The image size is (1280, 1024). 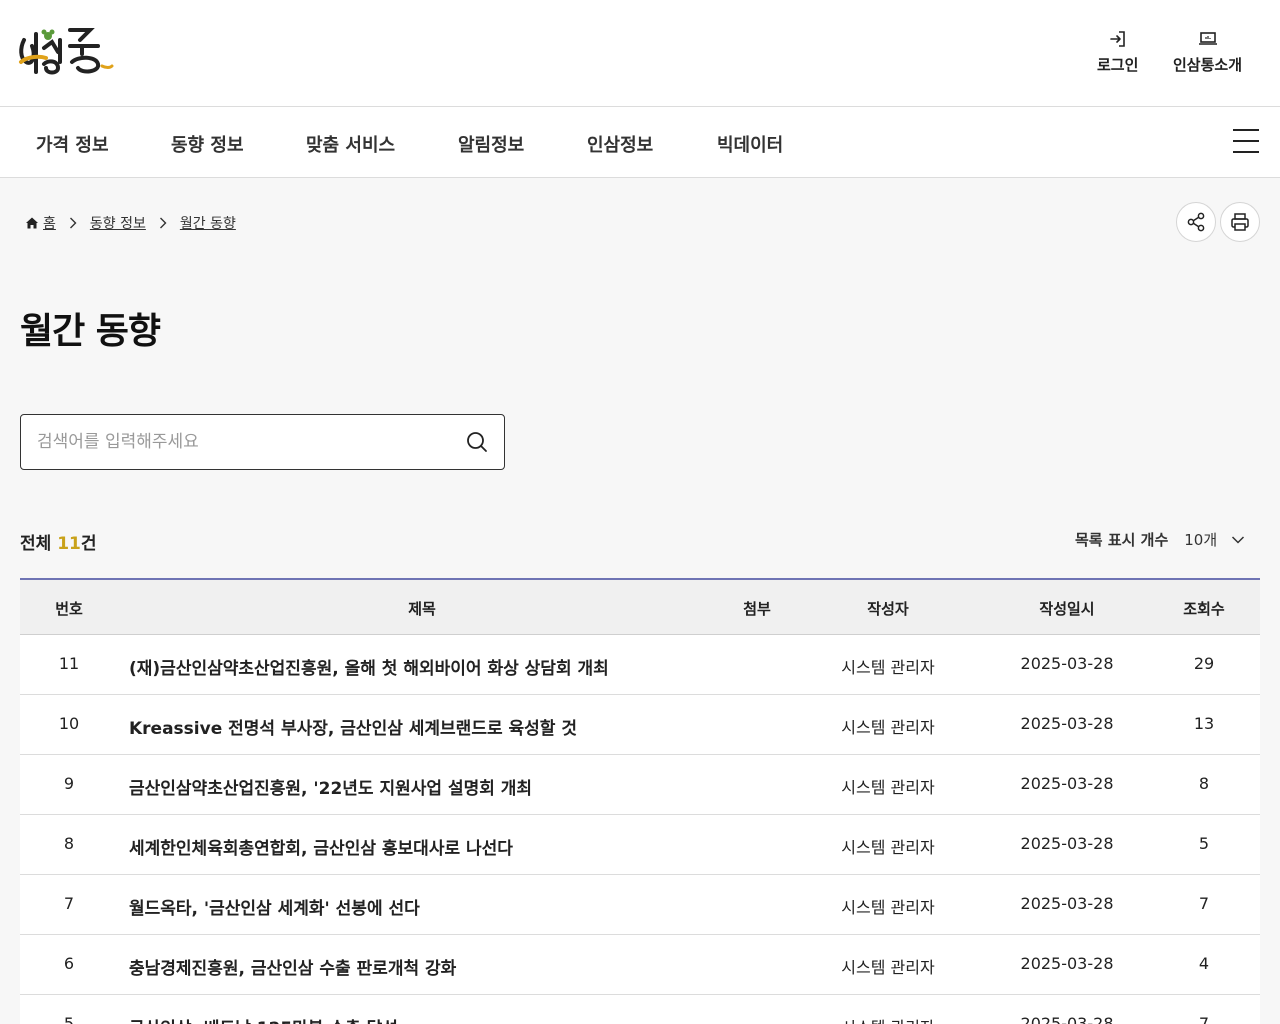 What do you see at coordinates (1207, 38) in the screenshot?
I see `laptop-icon` at bounding box center [1207, 38].